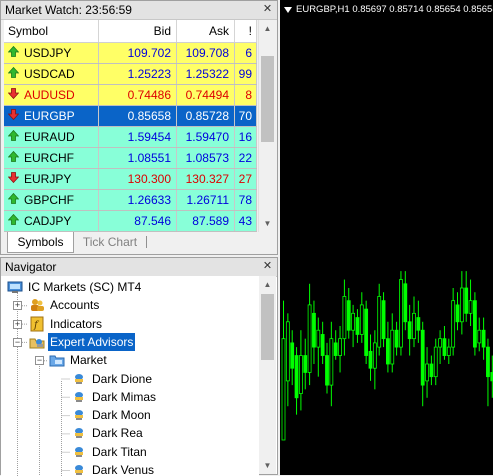 This screenshot has height=476, width=493. Describe the element at coordinates (267, 266) in the screenshot. I see `navigator-close-icon: ✕` at that location.